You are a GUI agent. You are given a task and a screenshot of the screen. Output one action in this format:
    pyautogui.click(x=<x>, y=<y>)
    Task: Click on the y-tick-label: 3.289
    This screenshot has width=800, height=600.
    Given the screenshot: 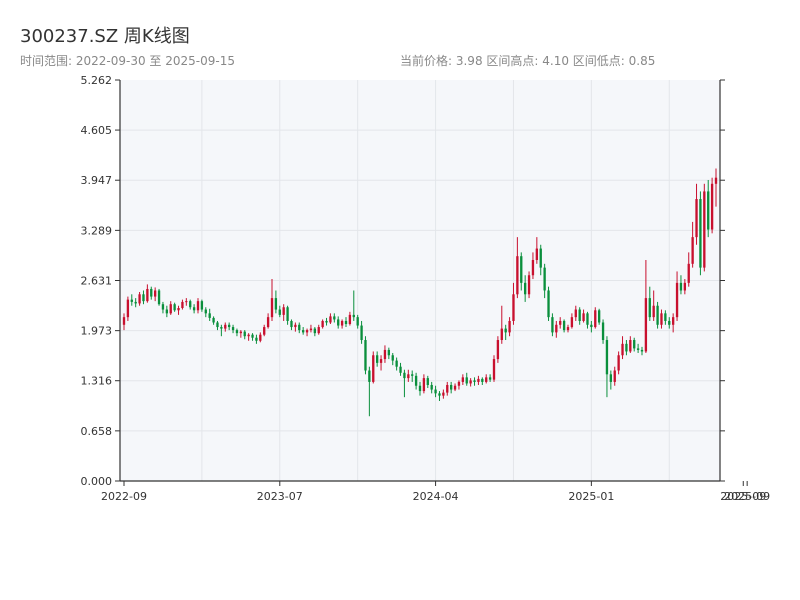 What is the action you would take?
    pyautogui.click(x=97, y=230)
    